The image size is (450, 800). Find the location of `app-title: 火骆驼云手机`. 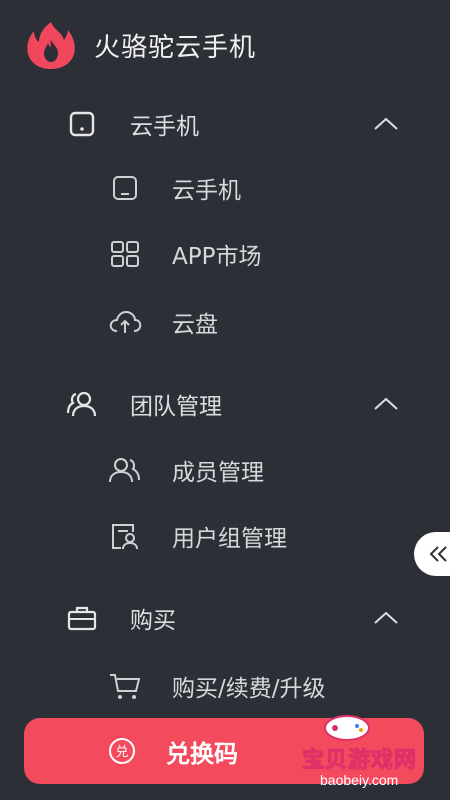

app-title: 火骆驼云手机 is located at coordinates (175, 47).